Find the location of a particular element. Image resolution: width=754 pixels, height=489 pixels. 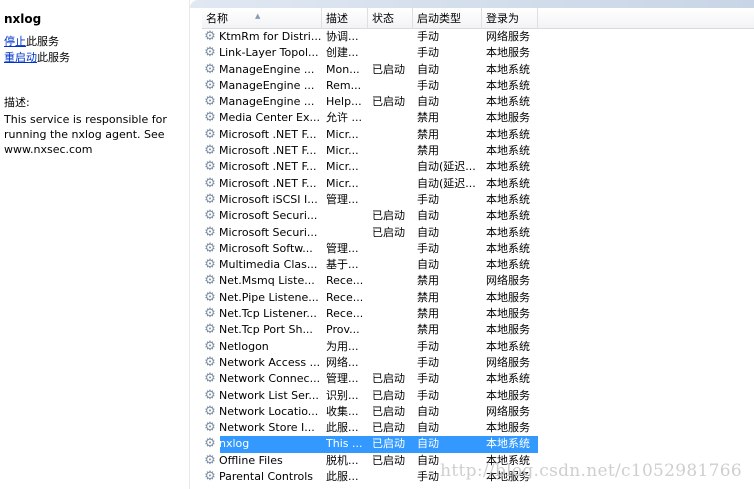

table-row: ⚙ Net.Pipe Listene... Rece... 禁用 本地服务 is located at coordinates (478, 298).